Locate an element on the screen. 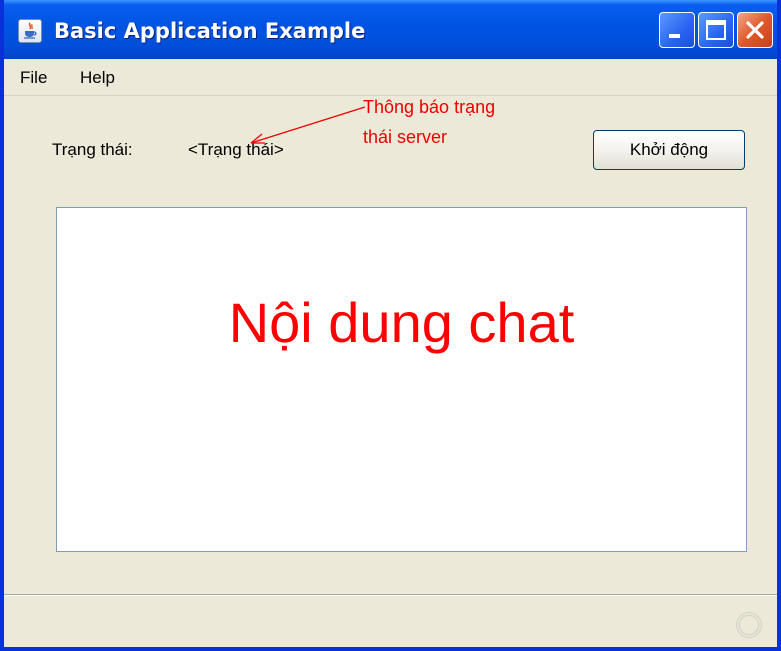 The height and width of the screenshot is (651, 781). menu-bar: File Help is located at coordinates (390, 77).